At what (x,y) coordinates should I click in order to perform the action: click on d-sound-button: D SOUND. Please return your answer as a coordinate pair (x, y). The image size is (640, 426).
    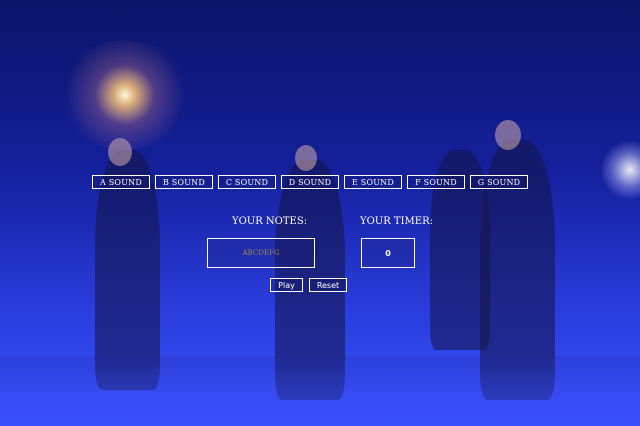
    Looking at the image, I should click on (310, 182).